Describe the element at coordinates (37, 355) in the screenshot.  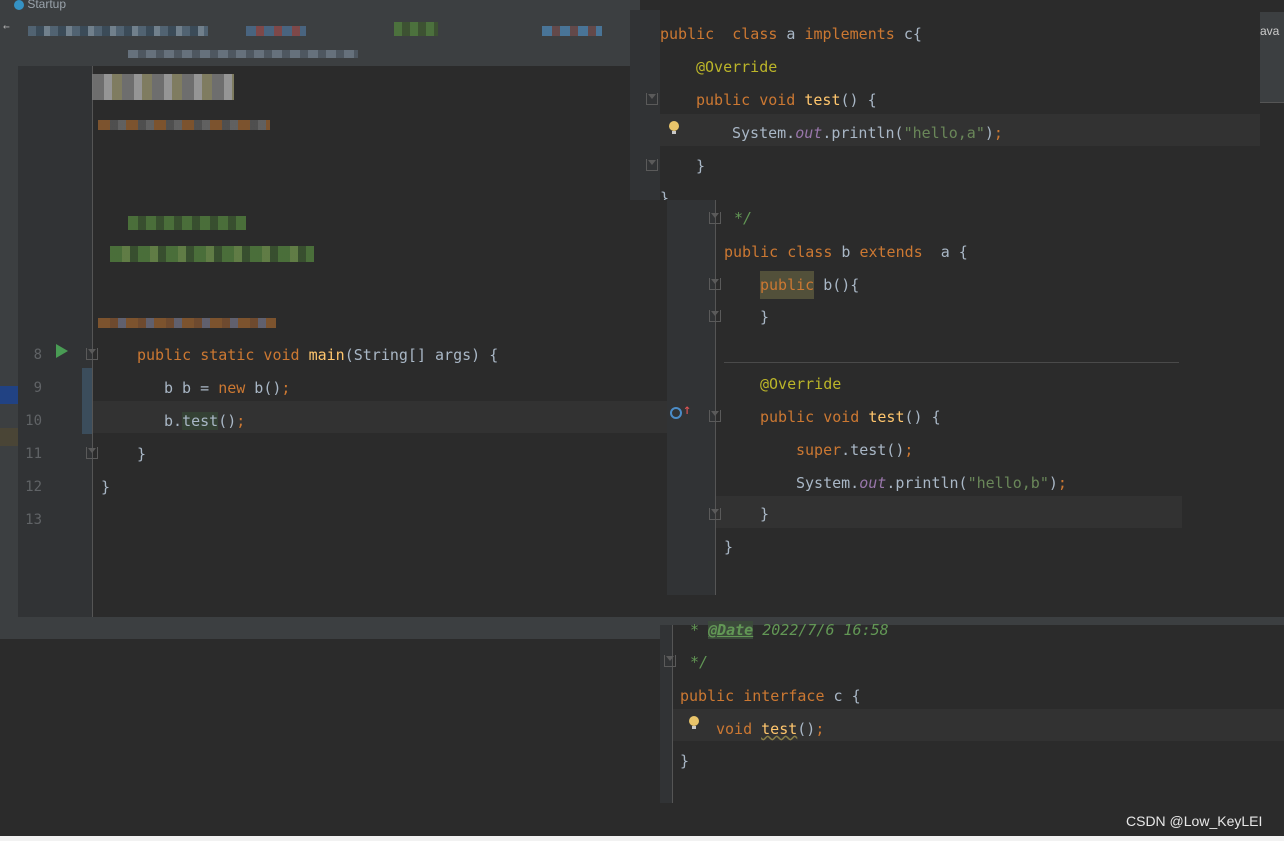
I see `line-number-8: 8` at that location.